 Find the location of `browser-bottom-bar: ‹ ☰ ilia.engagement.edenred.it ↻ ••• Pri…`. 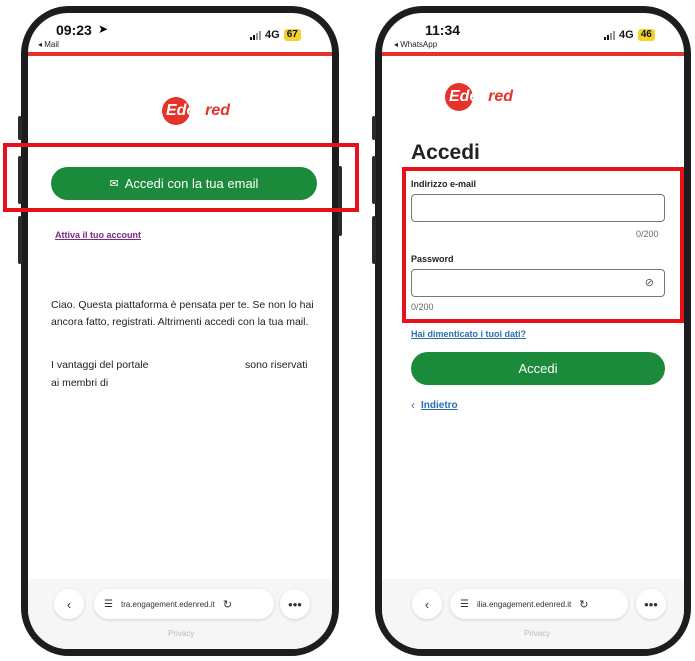

browser-bottom-bar: ‹ ☰ ilia.engagement.edenred.it ↻ ••• Pri… is located at coordinates (533, 614).